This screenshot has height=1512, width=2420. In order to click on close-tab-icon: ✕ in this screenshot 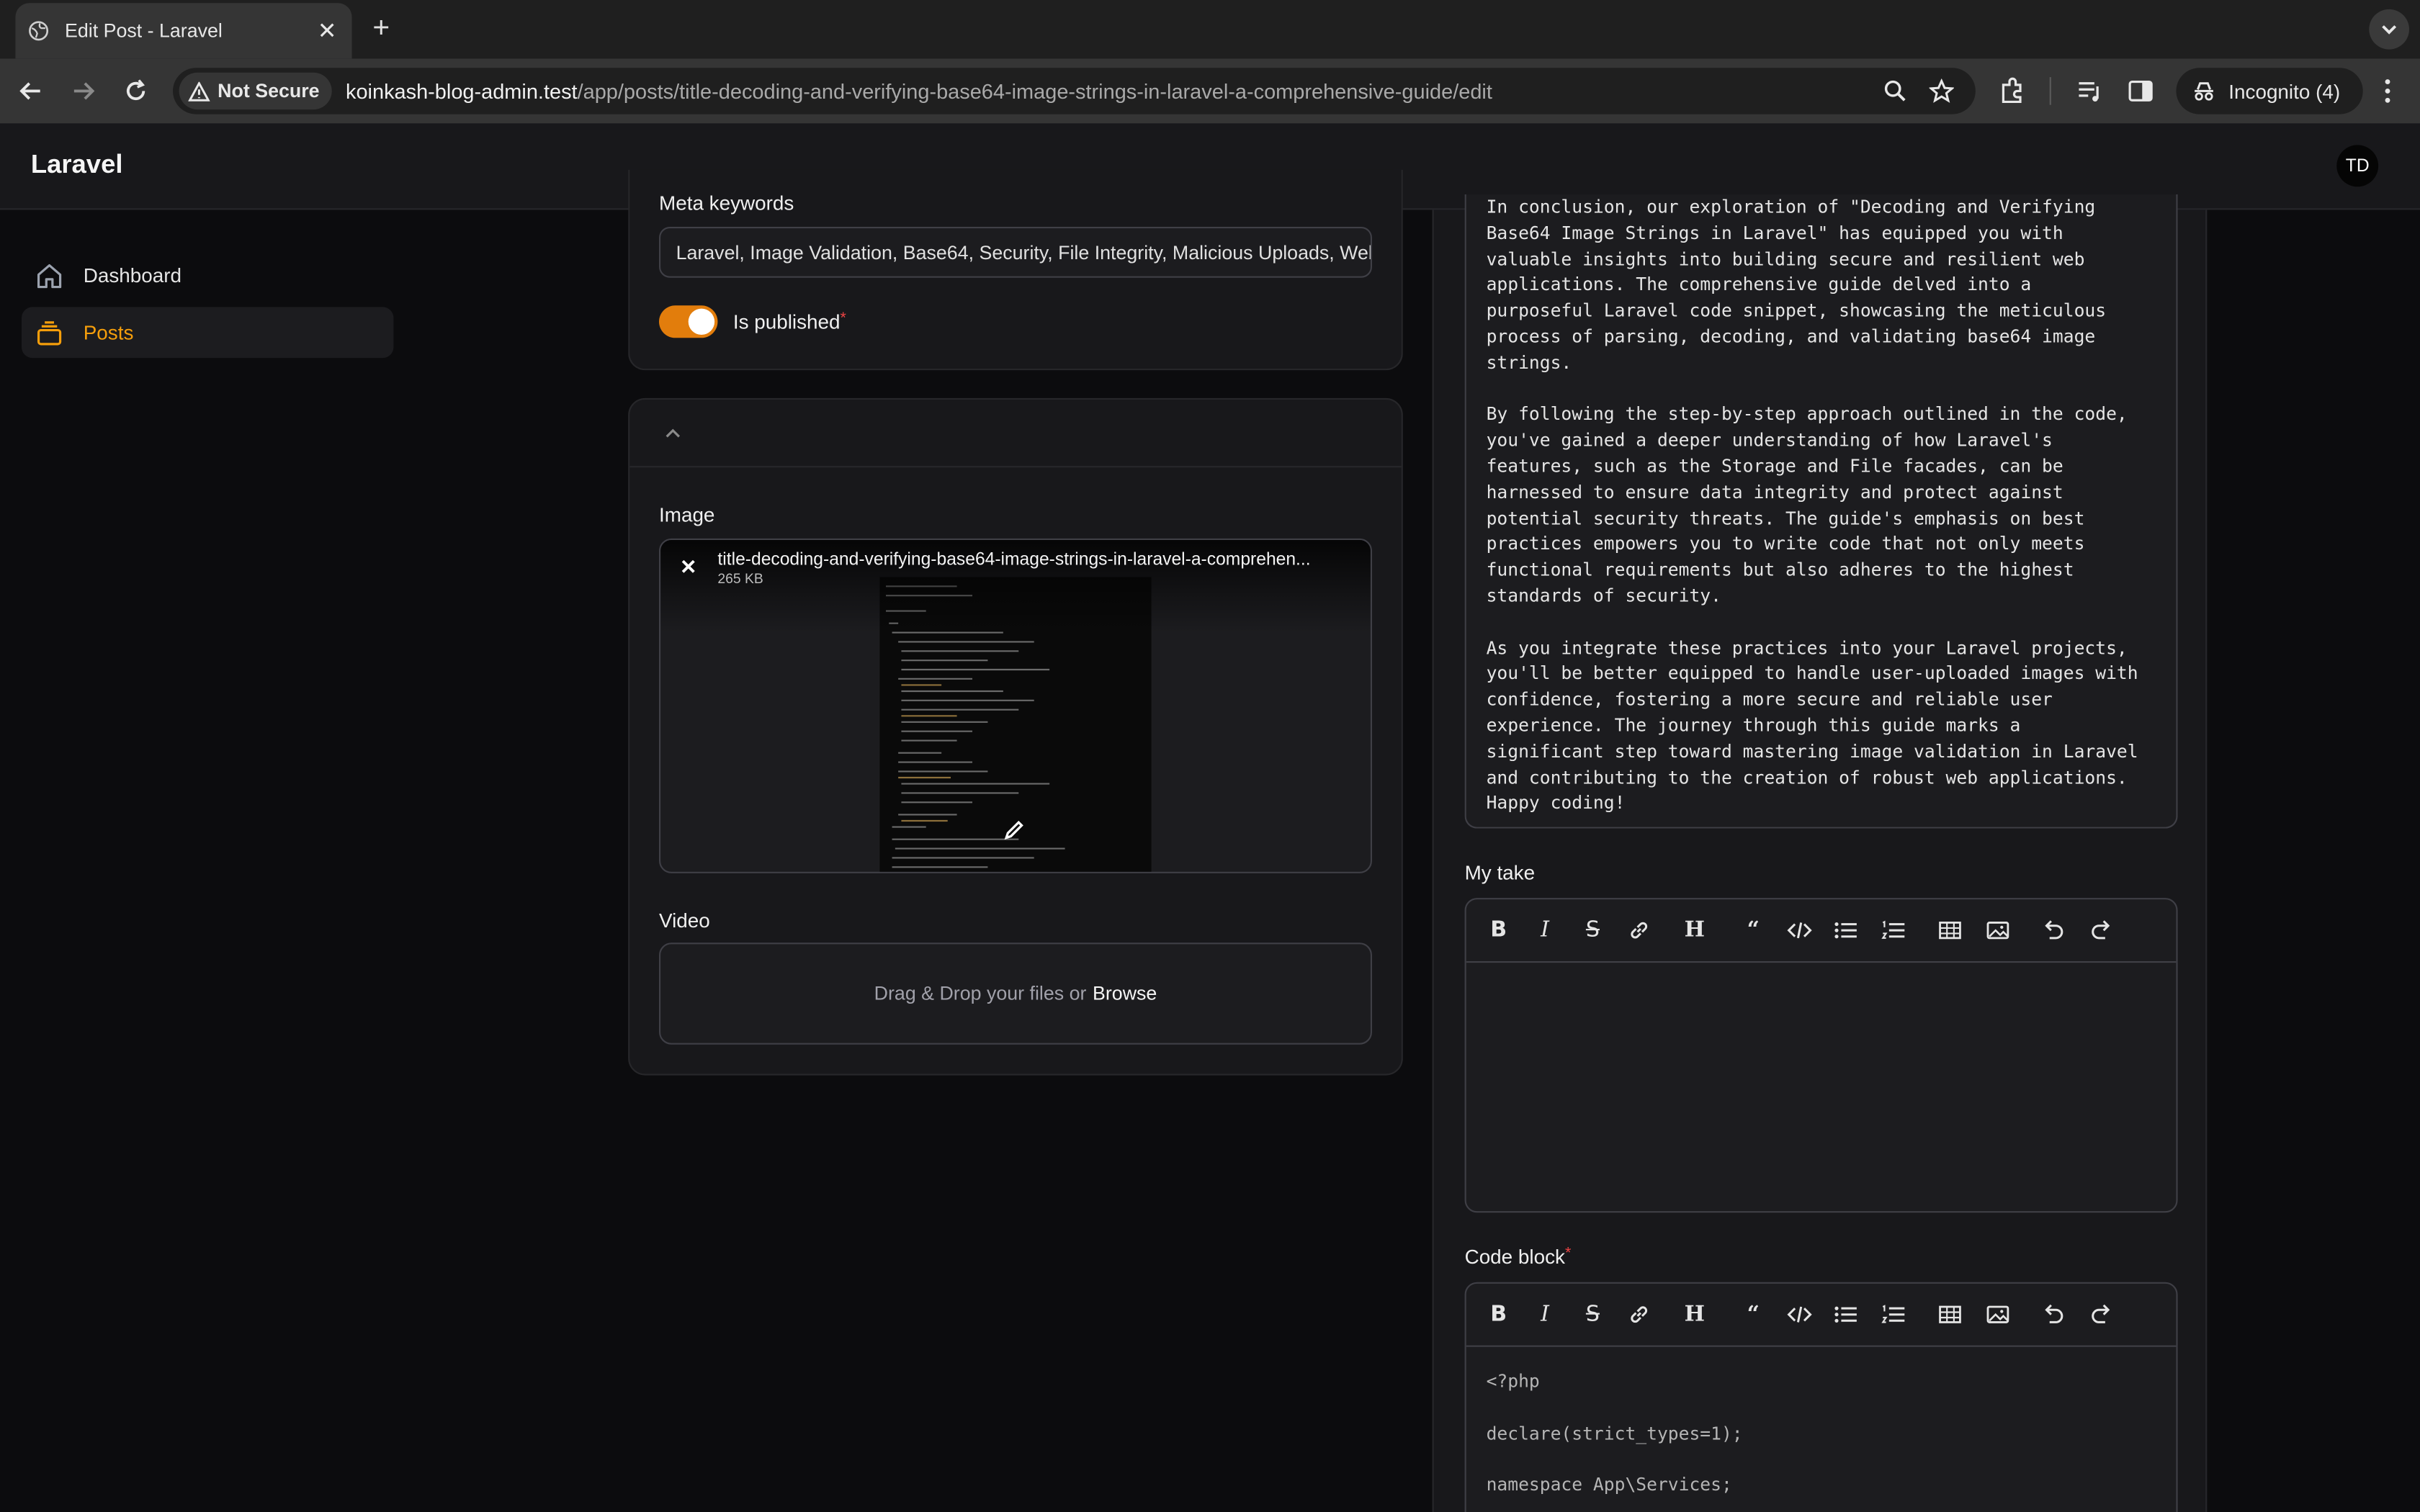, I will do `click(327, 31)`.